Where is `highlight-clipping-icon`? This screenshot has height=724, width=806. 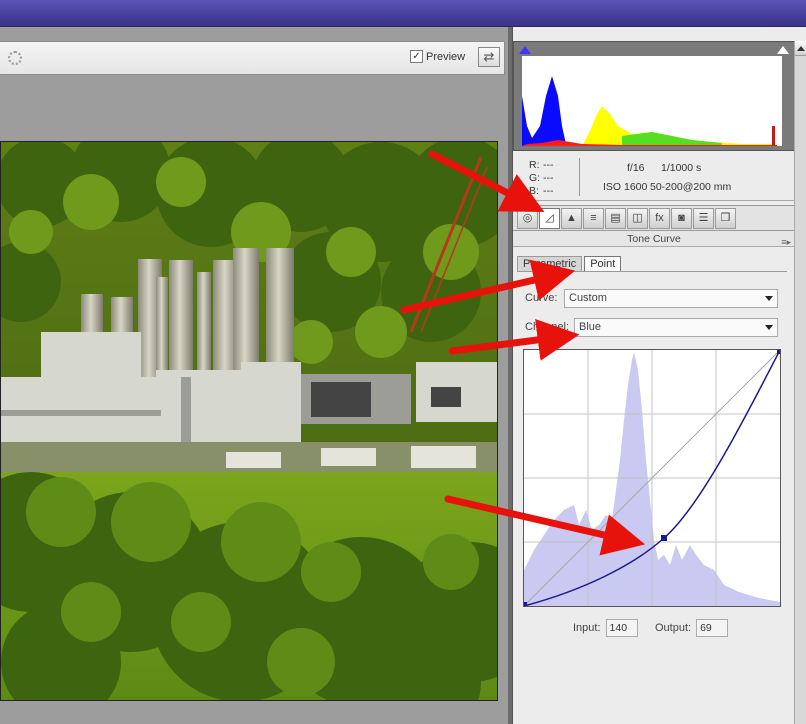 highlight-clipping-icon is located at coordinates (783, 50).